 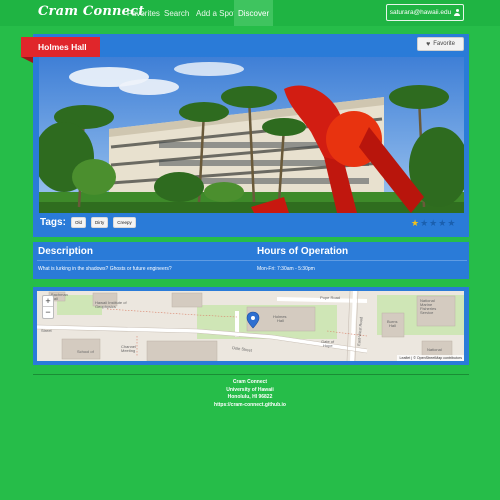 I want to click on heart-icon: ♥, so click(x=428, y=44).